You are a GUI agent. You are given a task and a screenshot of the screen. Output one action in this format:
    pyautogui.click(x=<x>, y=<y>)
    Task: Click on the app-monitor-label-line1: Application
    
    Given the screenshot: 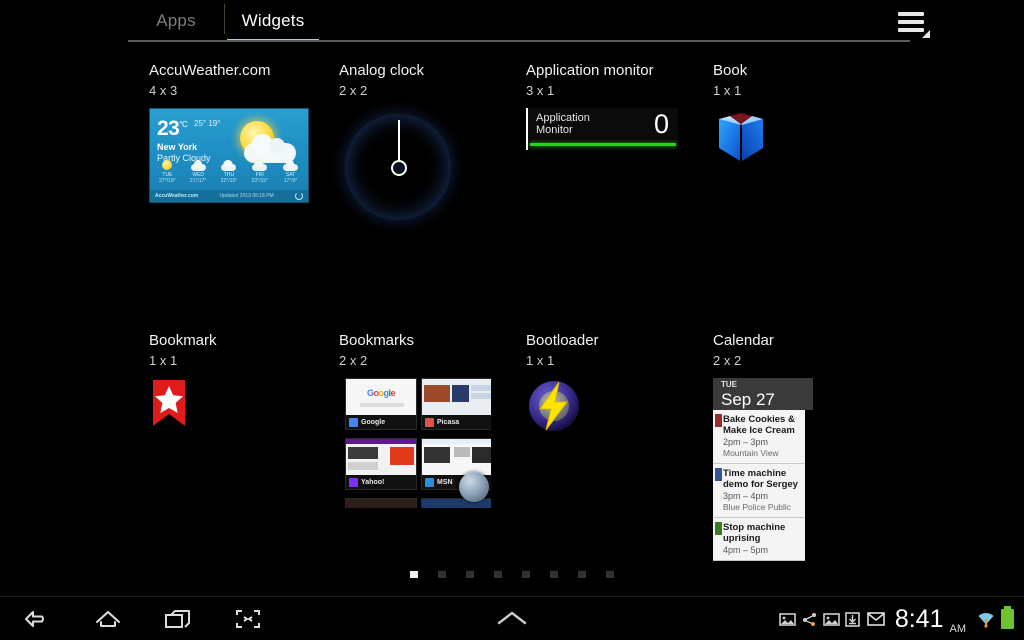 What is the action you would take?
    pyautogui.click(x=563, y=118)
    